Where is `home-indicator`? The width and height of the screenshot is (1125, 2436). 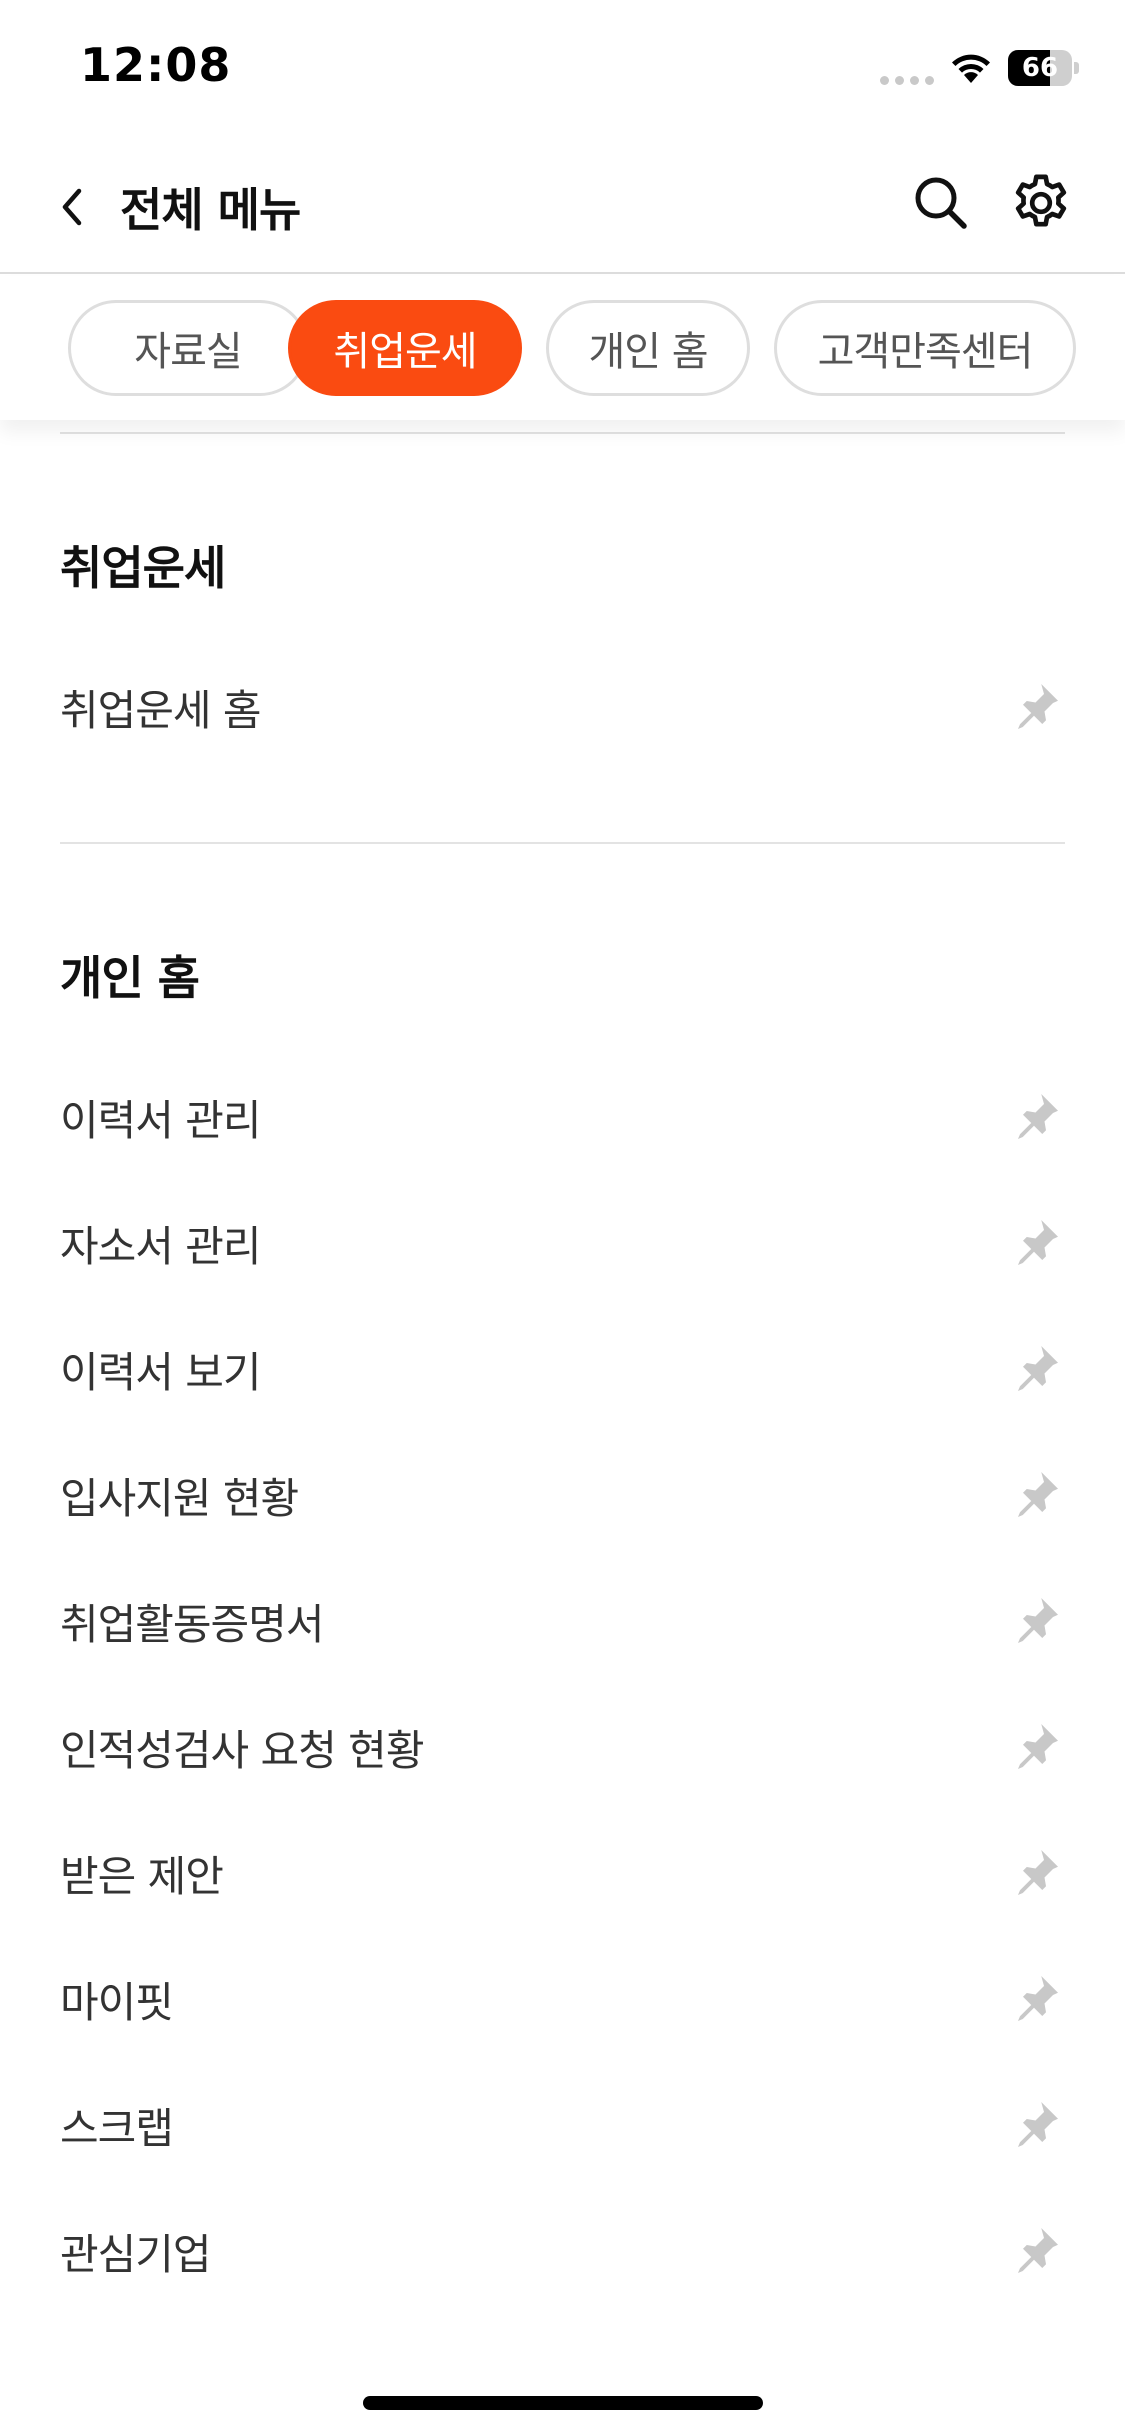
home-indicator is located at coordinates (563, 2403).